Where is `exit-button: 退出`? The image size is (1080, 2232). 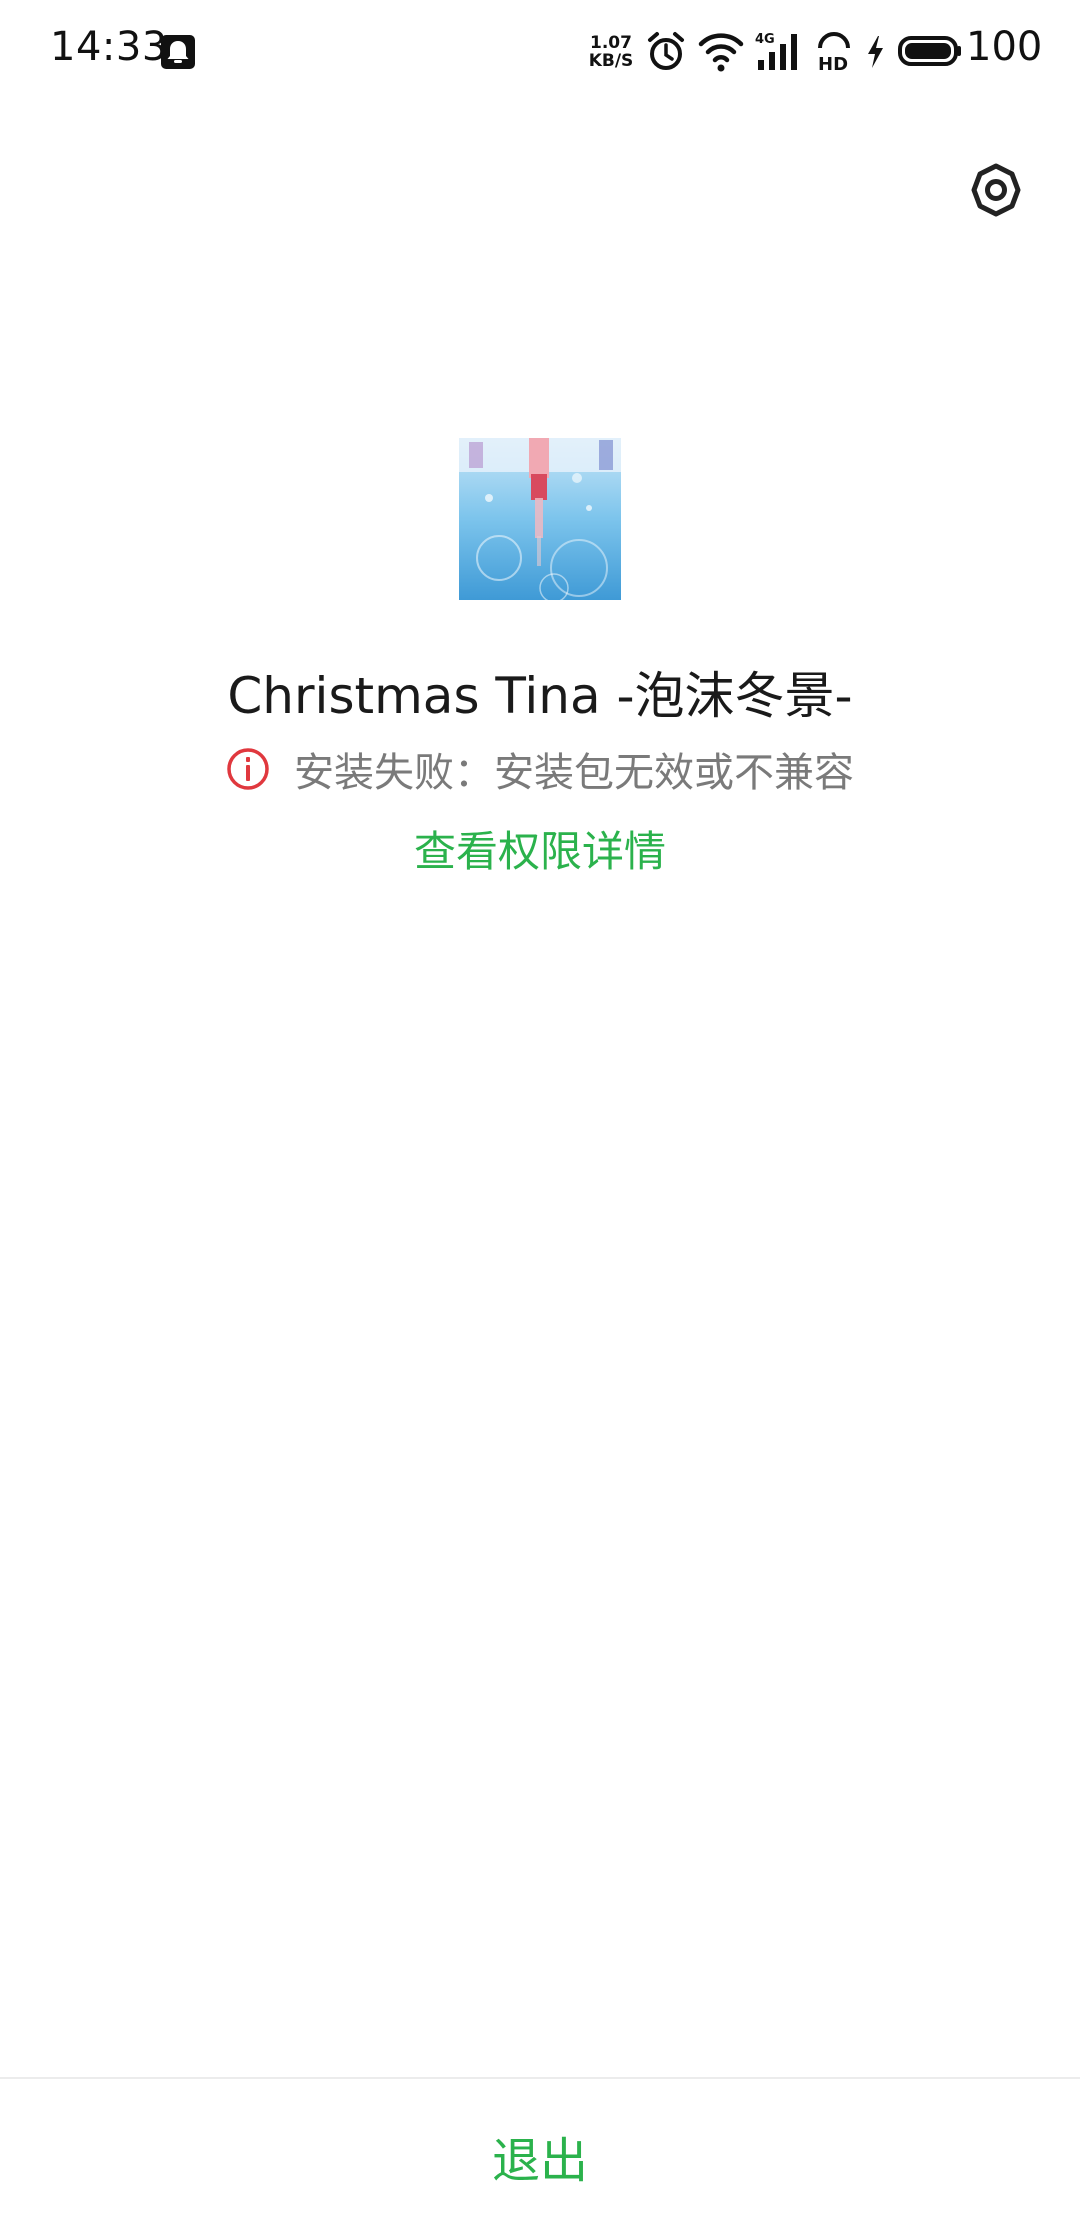 exit-button: 退出 is located at coordinates (540, 2155).